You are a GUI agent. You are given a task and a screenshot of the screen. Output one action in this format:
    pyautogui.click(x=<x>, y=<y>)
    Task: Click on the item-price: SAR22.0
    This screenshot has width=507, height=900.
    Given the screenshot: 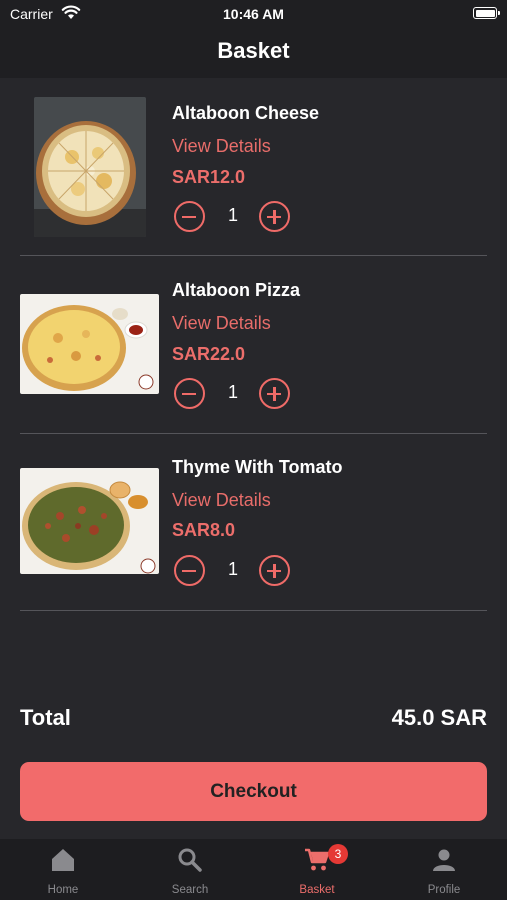 What is the action you would take?
    pyautogui.click(x=209, y=354)
    